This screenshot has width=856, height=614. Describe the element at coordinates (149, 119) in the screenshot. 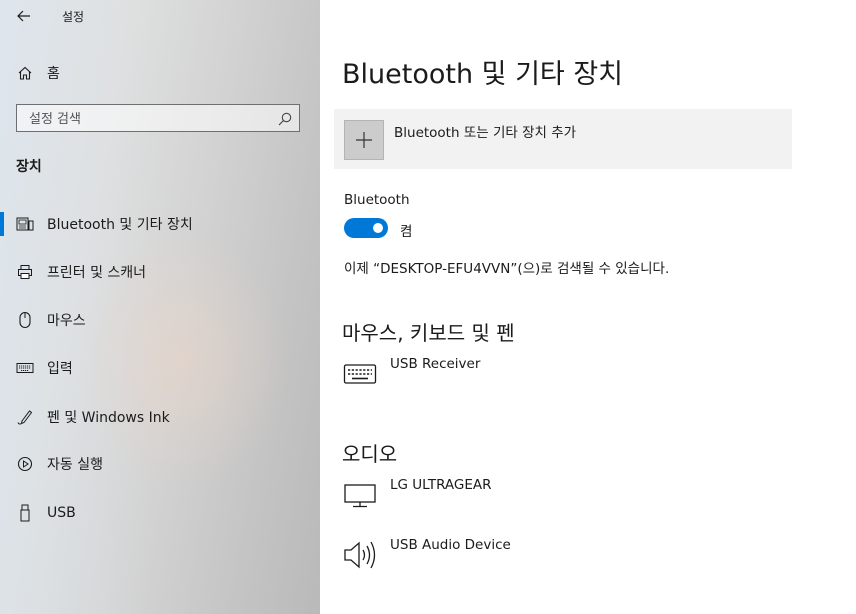

I see `search-input` at that location.